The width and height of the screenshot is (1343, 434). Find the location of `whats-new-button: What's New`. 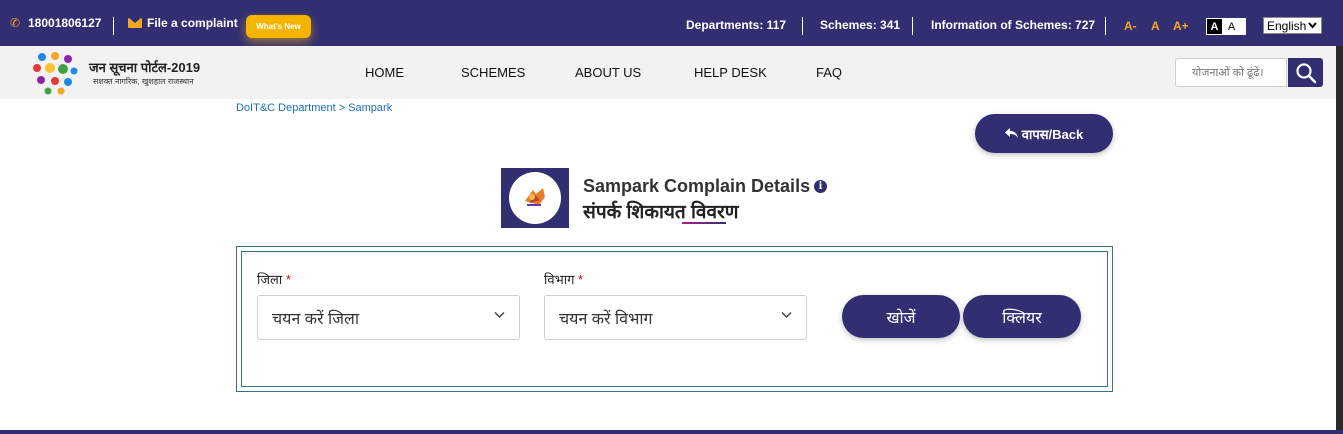

whats-new-button: What's New is located at coordinates (278, 26).